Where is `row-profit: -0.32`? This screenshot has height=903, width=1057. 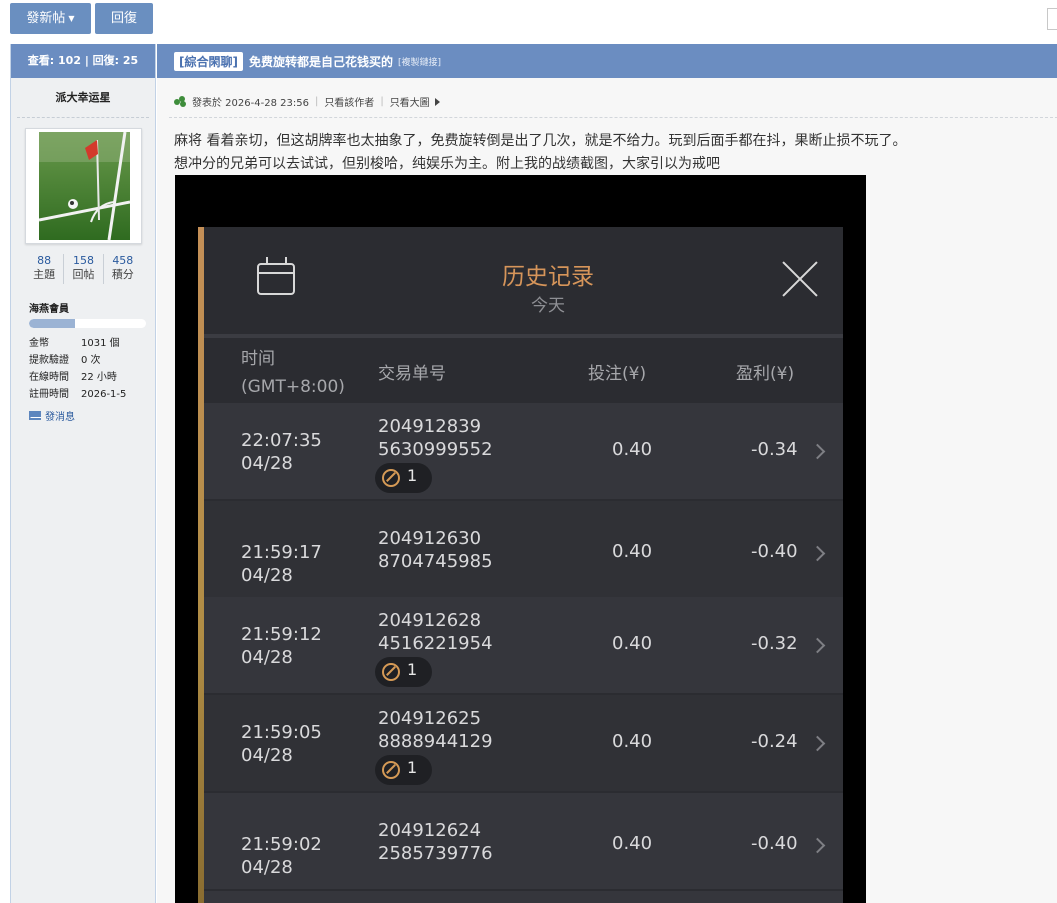 row-profit: -0.32 is located at coordinates (774, 643).